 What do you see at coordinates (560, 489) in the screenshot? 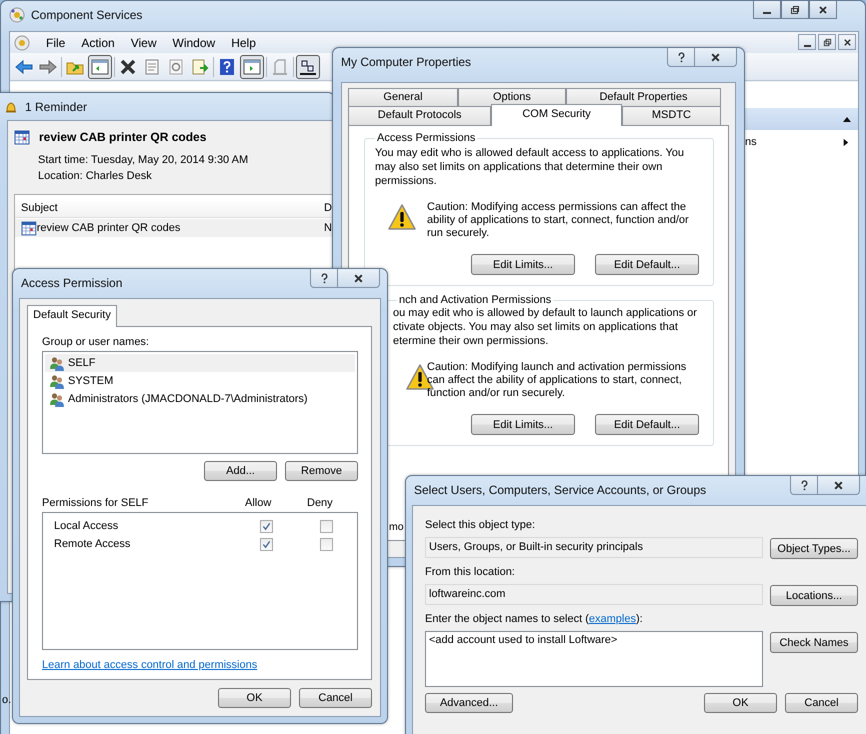
I see `window-title: Select Users, Computers, Service Accounts, or Groups` at bounding box center [560, 489].